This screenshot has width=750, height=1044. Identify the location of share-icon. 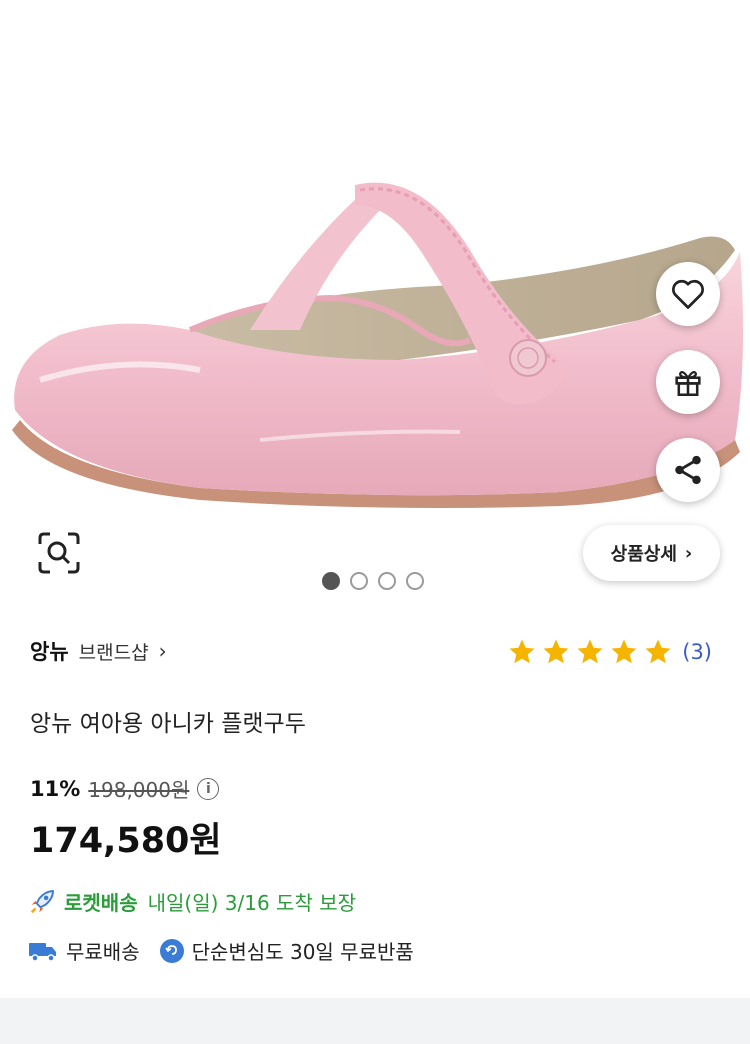
(688, 470).